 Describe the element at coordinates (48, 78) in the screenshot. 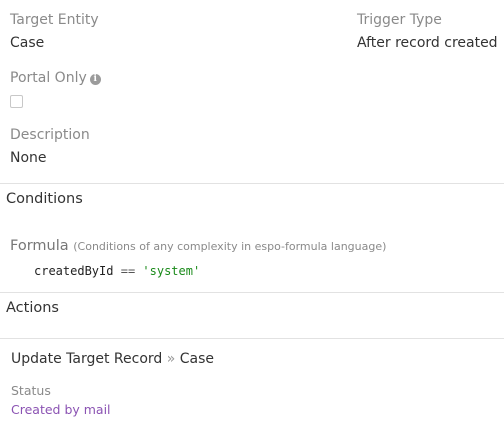

I see `portal-only-label-text: Portal Only` at that location.